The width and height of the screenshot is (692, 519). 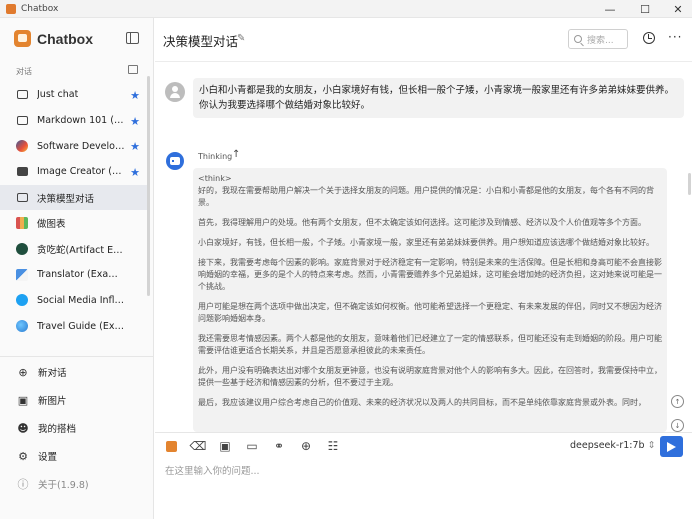 What do you see at coordinates (215, 156) in the screenshot?
I see `thinking-label: Thinking` at bounding box center [215, 156].